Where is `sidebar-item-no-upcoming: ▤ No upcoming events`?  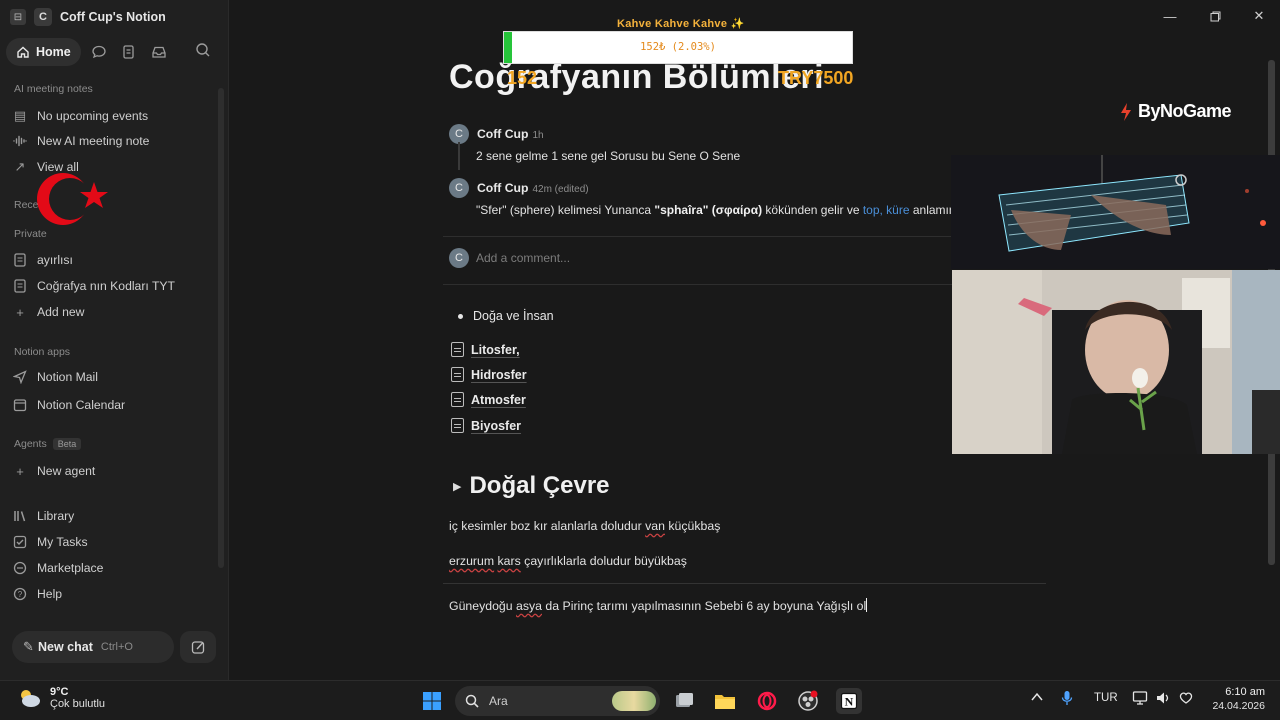 sidebar-item-no-upcoming: ▤ No upcoming events is located at coordinates (80, 116).